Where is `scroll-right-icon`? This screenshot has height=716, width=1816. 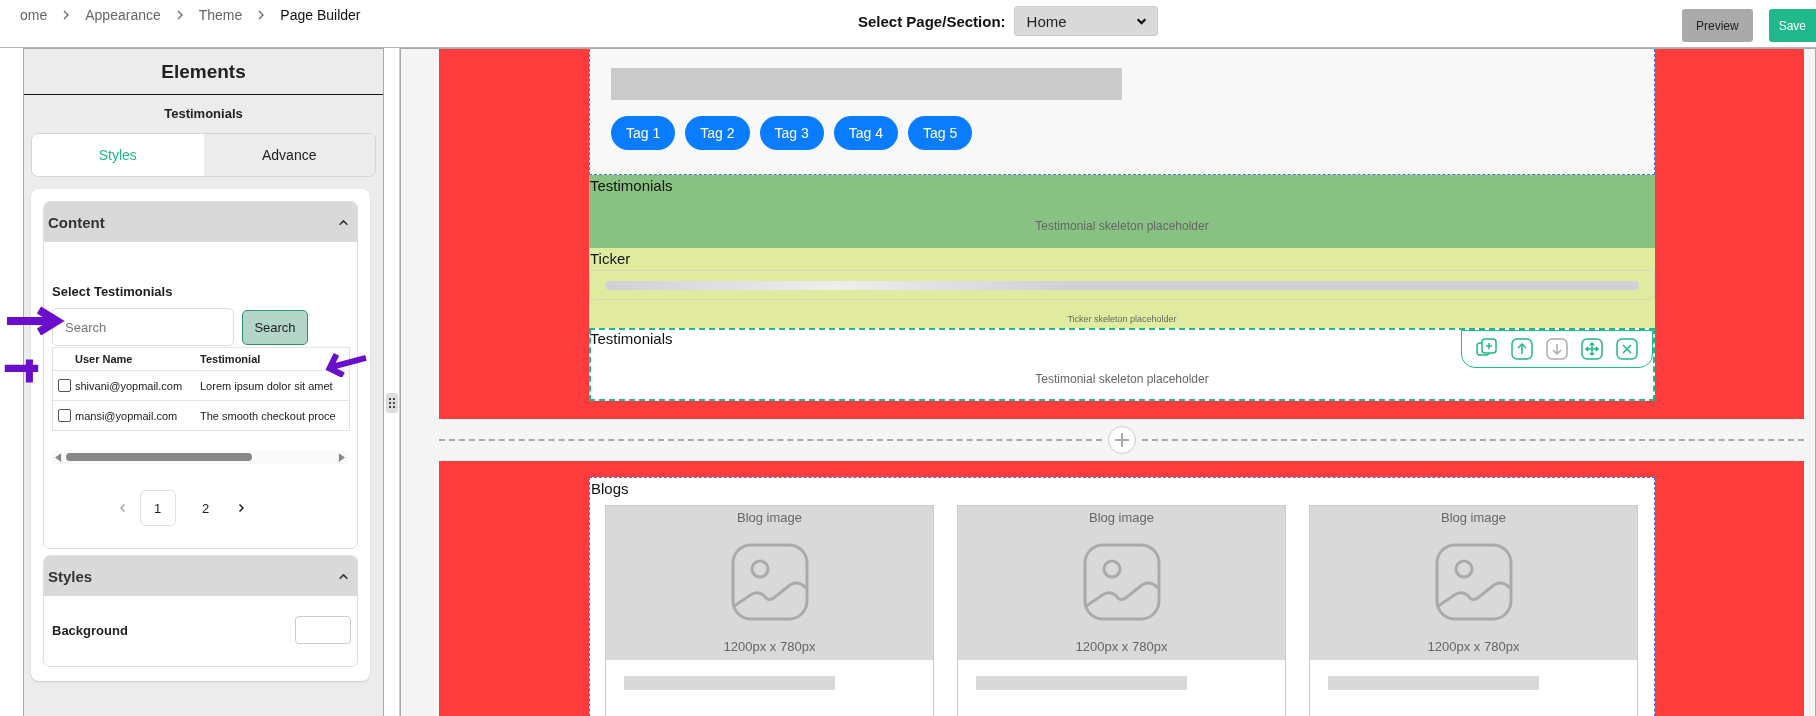 scroll-right-icon is located at coordinates (341, 457).